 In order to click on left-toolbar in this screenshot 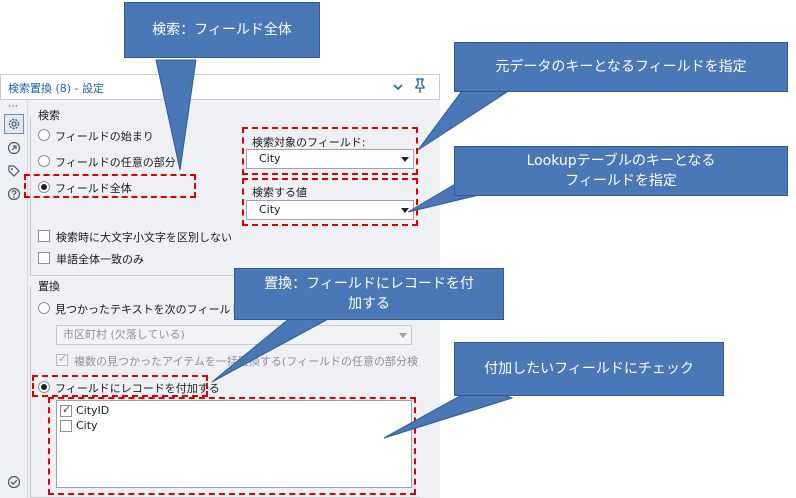, I will do `click(14, 299)`.